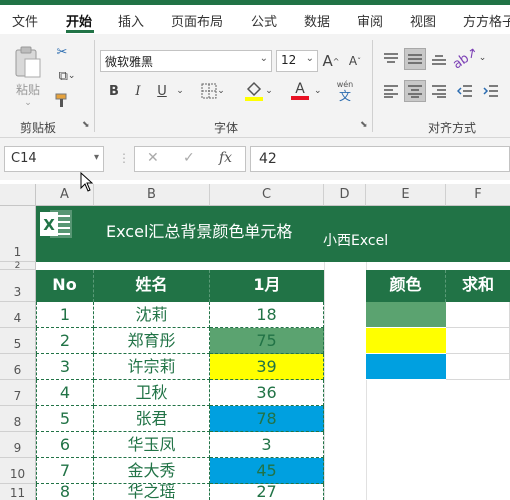 Image resolution: width=510 pixels, height=500 pixels. Describe the element at coordinates (18, 492) in the screenshot. I see `row-header-11: 11` at that location.